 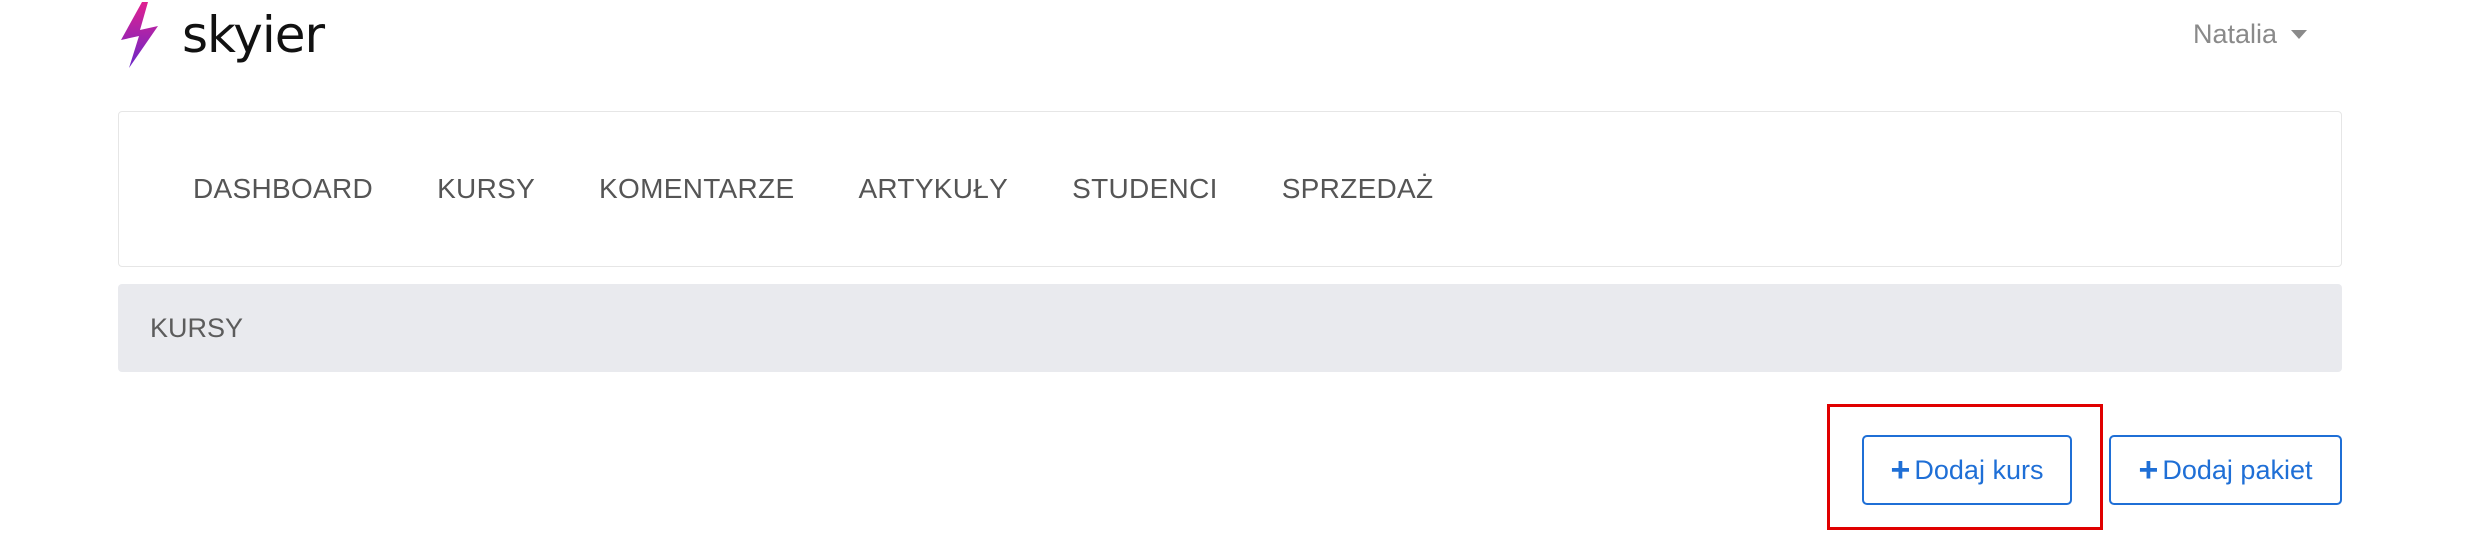 I want to click on nav-item-studenci: STUDENCI, so click(x=1145, y=189).